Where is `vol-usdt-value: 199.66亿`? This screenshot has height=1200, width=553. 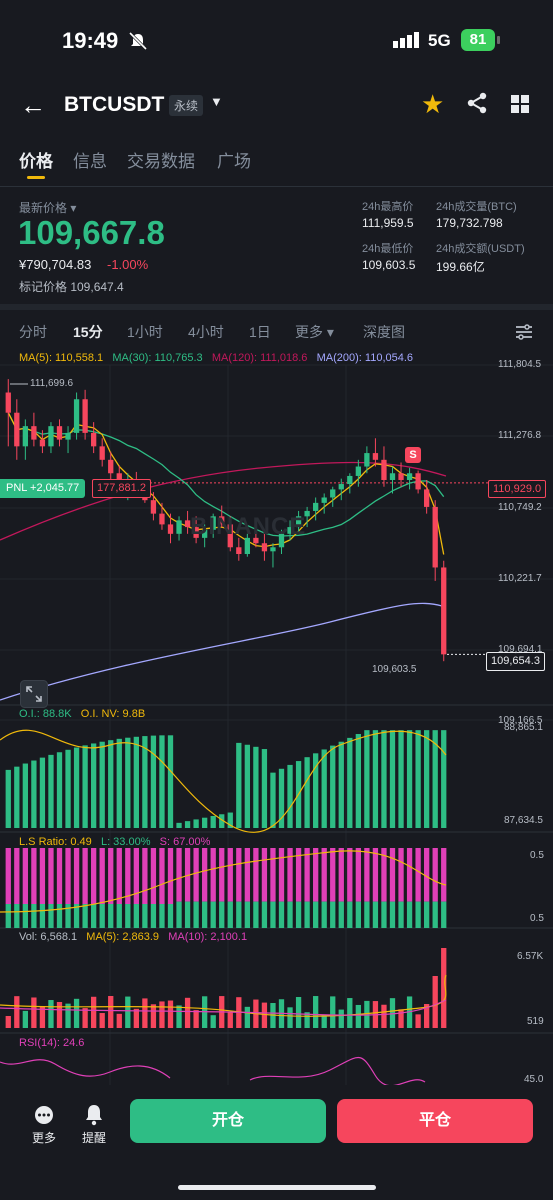
vol-usdt-value: 199.66亿 is located at coordinates (460, 267).